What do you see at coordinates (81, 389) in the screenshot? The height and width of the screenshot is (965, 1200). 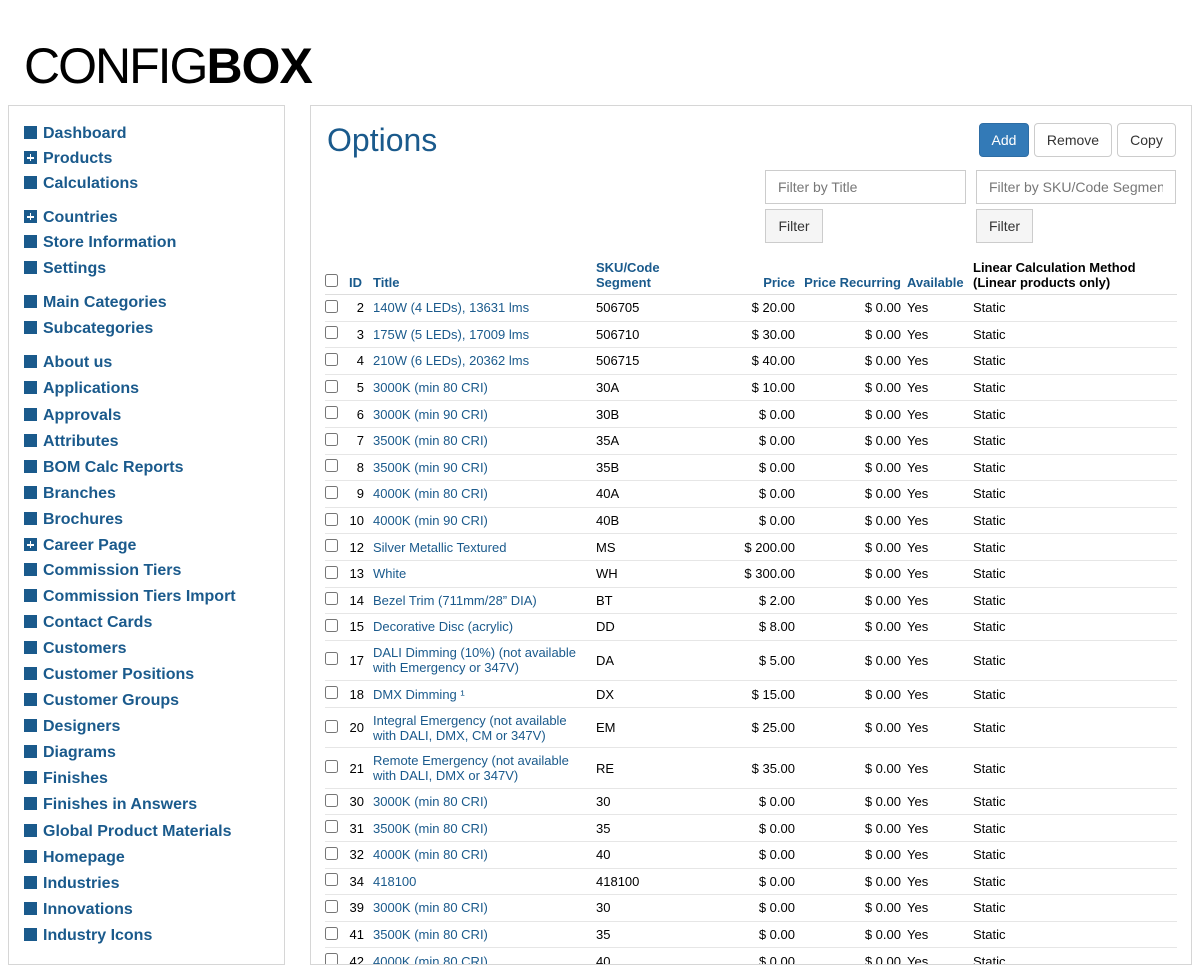 I see `sidebar-item-applications: Applications` at bounding box center [81, 389].